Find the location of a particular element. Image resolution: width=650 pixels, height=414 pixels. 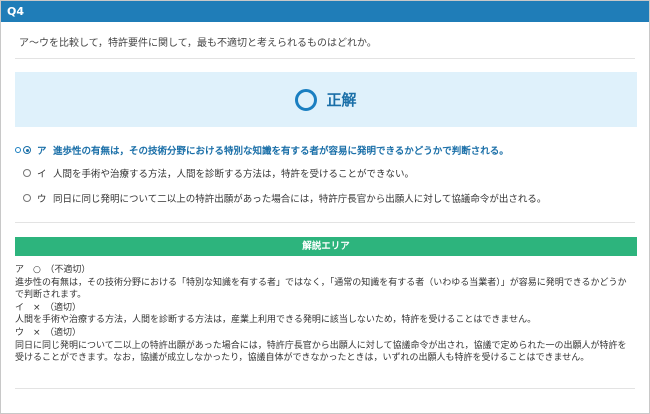

explanation-header: 解説エリア is located at coordinates (326, 246).